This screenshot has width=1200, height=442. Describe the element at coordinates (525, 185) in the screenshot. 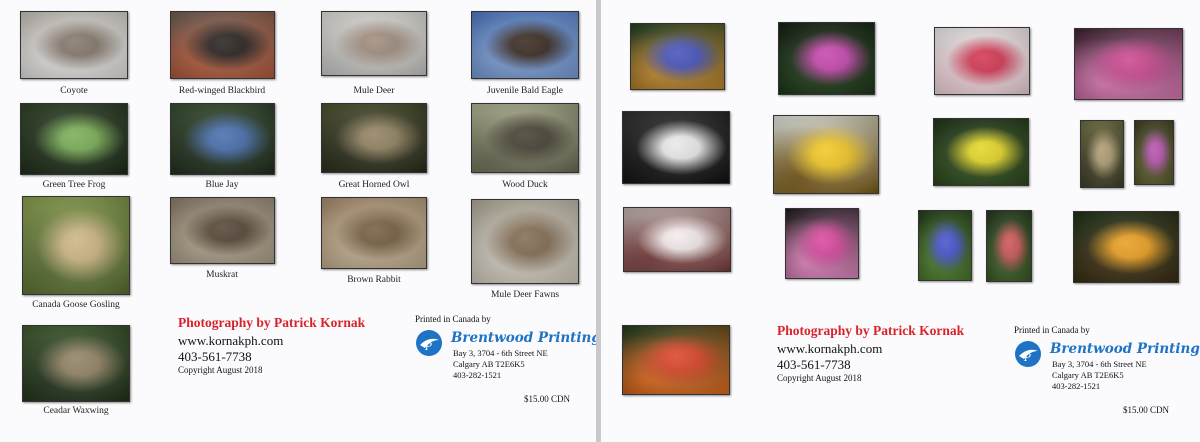

I see `caption-wood-duck: Wood Duck` at that location.